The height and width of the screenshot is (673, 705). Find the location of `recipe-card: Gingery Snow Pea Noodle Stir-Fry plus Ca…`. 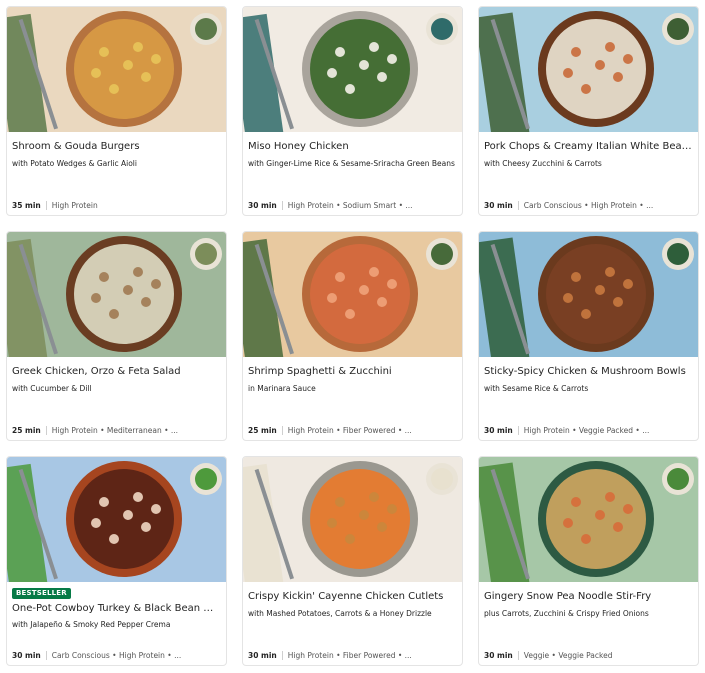

recipe-card: Gingery Snow Pea Noodle Stir-Fry plus Ca… is located at coordinates (588, 561).